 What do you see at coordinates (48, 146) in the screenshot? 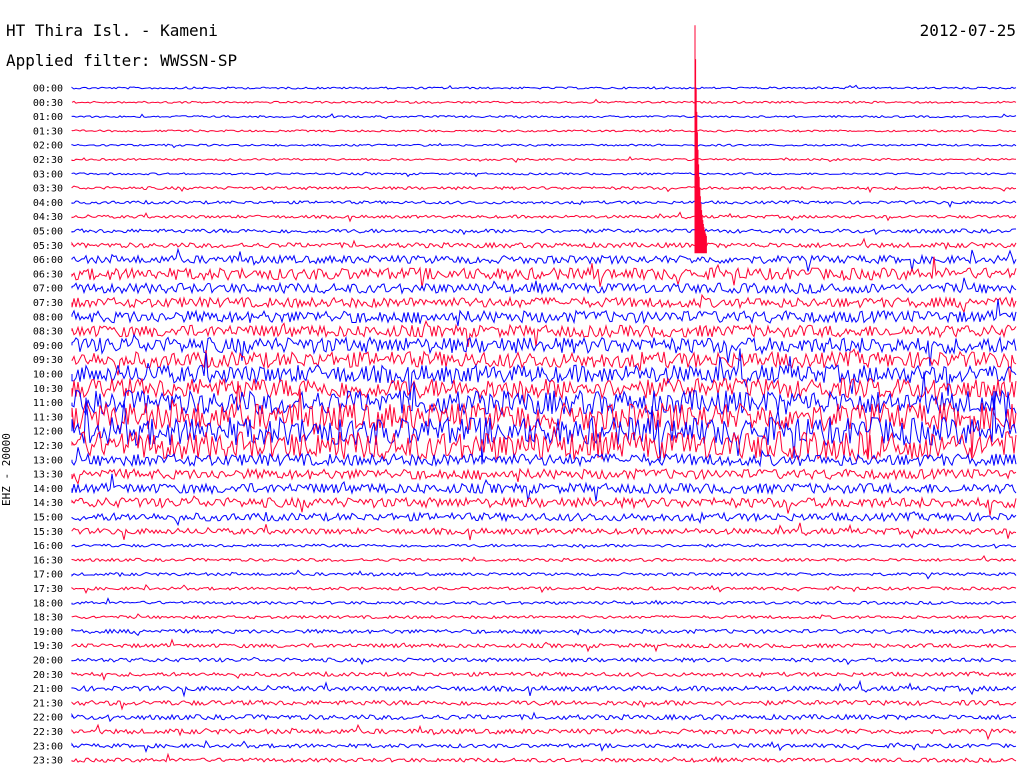
I see `time-tick-label: 02:00` at bounding box center [48, 146].